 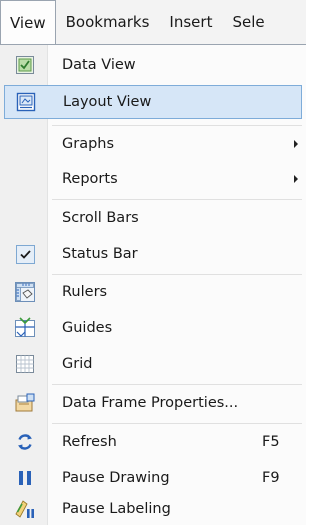 What do you see at coordinates (153, 292) in the screenshot?
I see `menu-item-rulers: Rulers` at bounding box center [153, 292].